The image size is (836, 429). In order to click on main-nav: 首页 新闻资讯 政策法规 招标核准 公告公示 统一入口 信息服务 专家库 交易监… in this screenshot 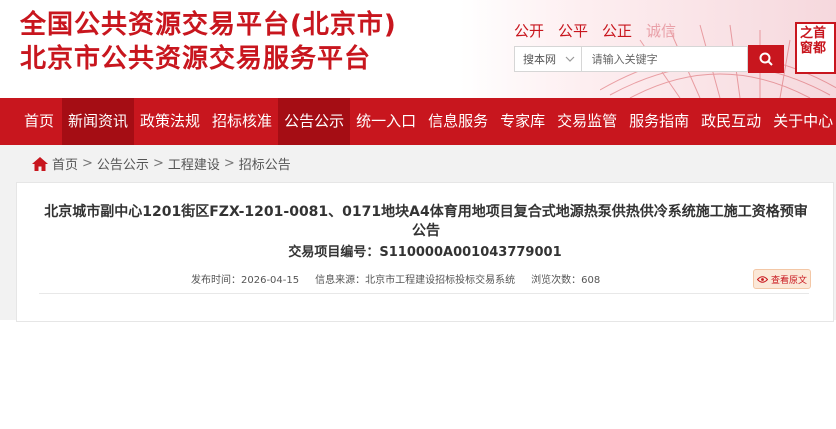, I will do `click(418, 121)`.